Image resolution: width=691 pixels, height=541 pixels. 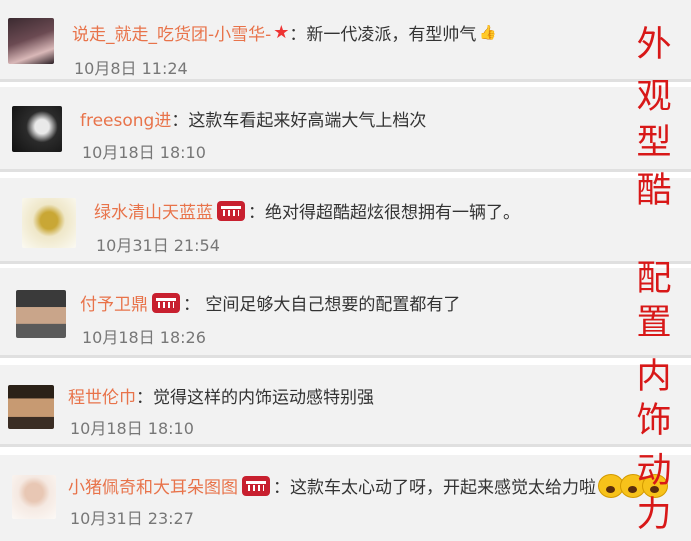 I want to click on username-link: freesong进, so click(x=125, y=118).